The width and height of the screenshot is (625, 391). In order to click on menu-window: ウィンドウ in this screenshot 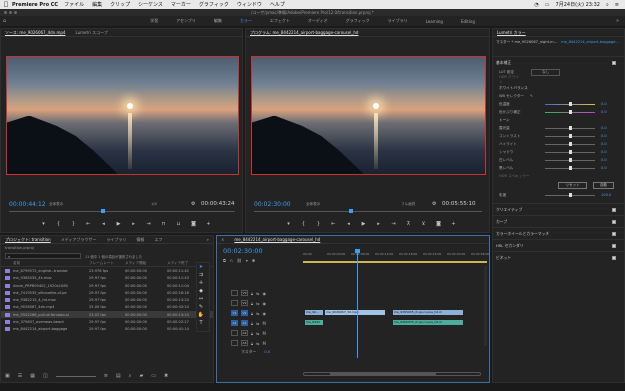, I will do `click(249, 4)`.